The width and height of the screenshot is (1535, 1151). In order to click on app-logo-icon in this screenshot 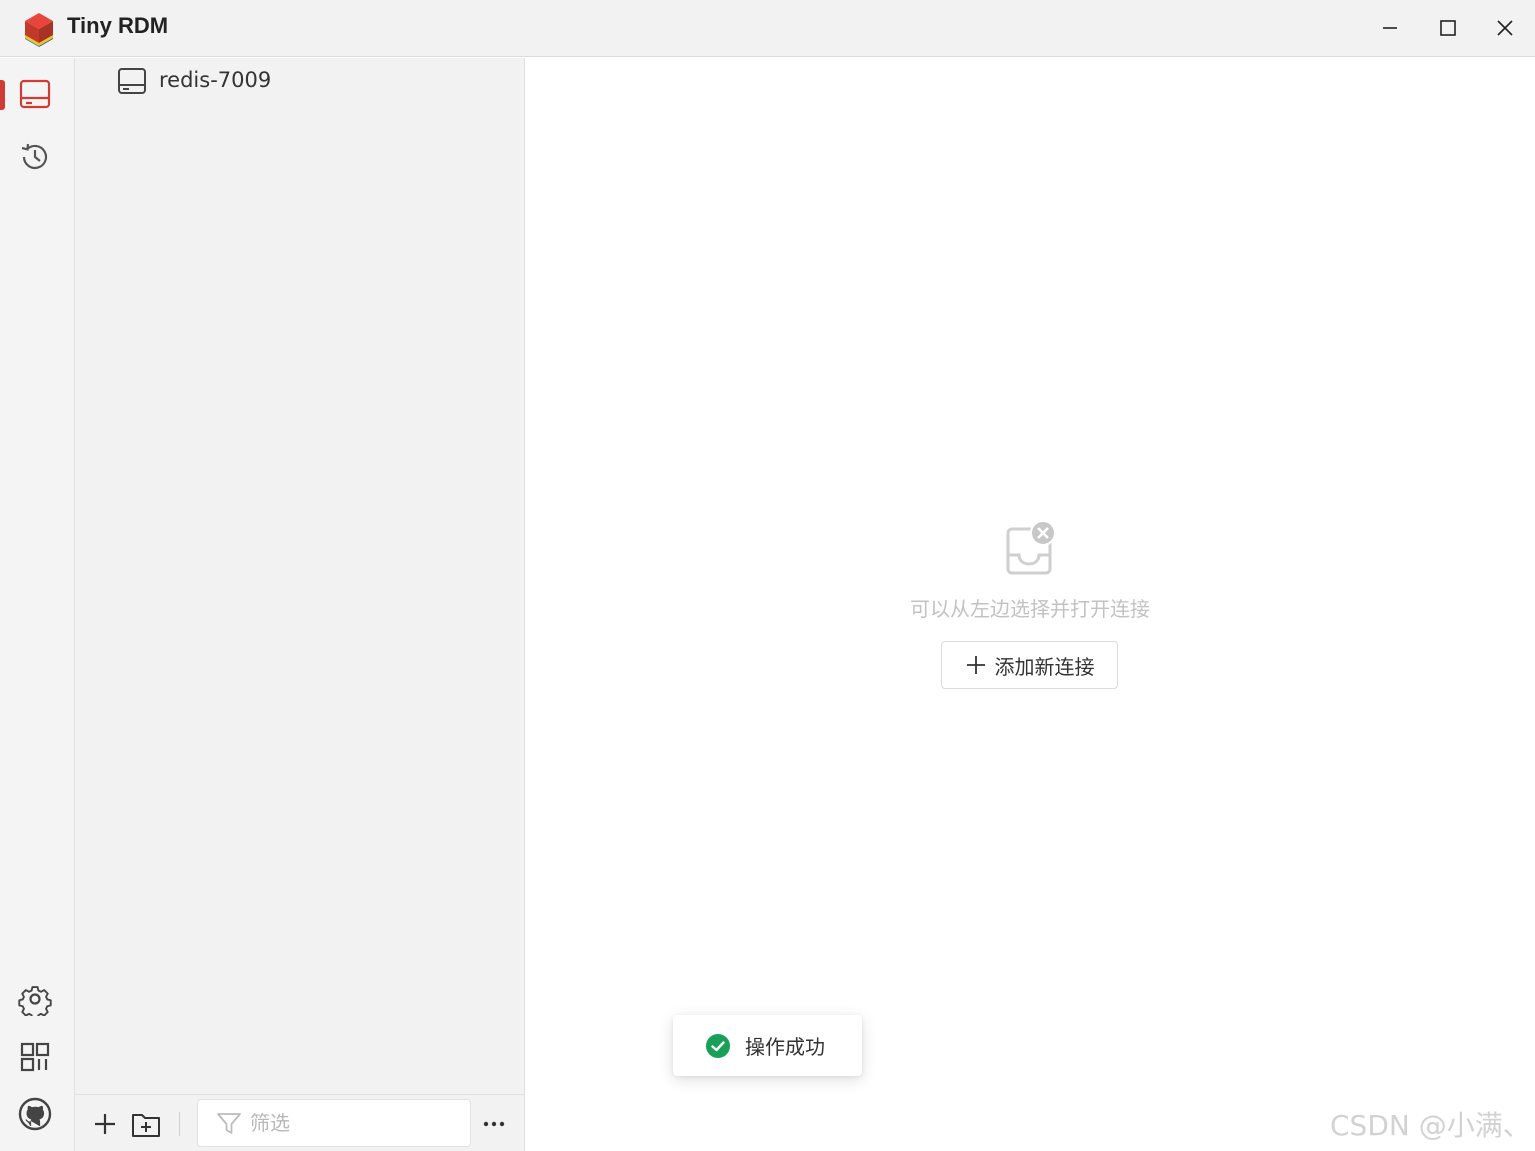, I will do `click(39, 30)`.